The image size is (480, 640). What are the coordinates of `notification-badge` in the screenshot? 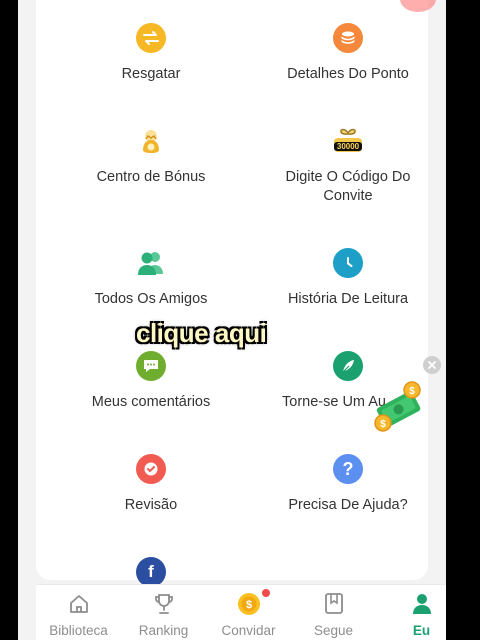 It's located at (418, 6).